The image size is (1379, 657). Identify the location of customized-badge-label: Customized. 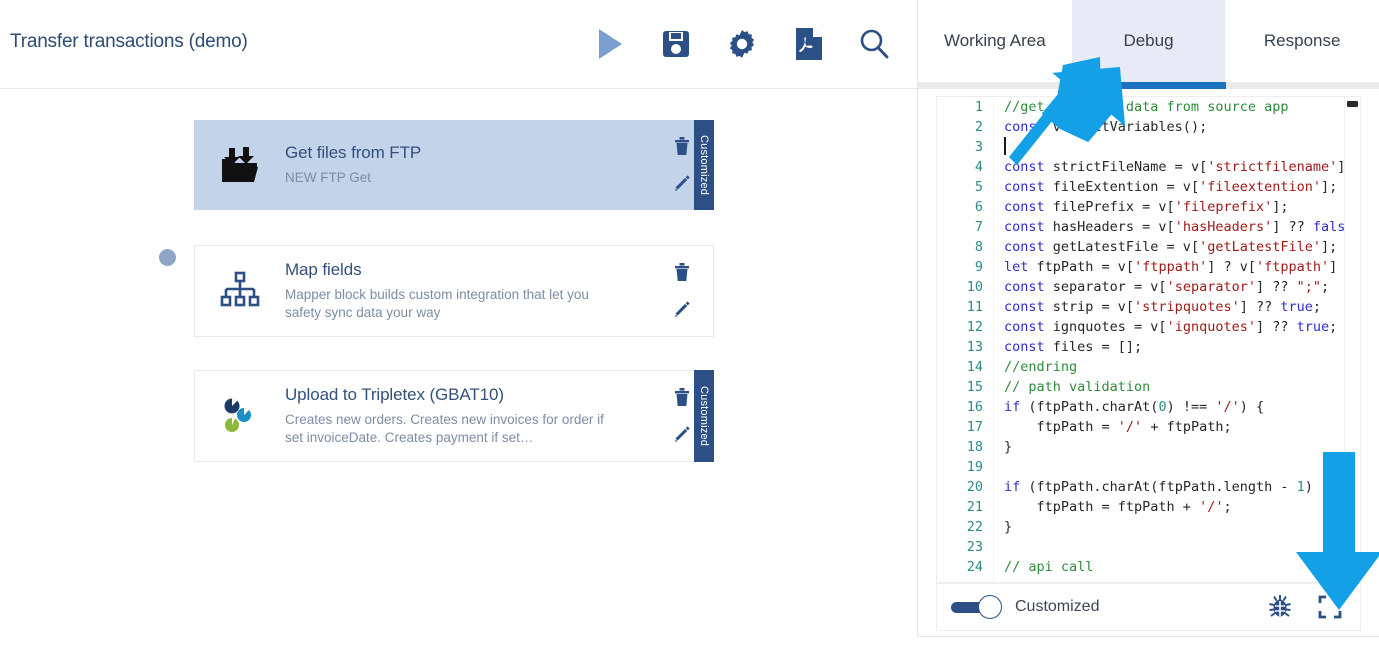
(704, 165).